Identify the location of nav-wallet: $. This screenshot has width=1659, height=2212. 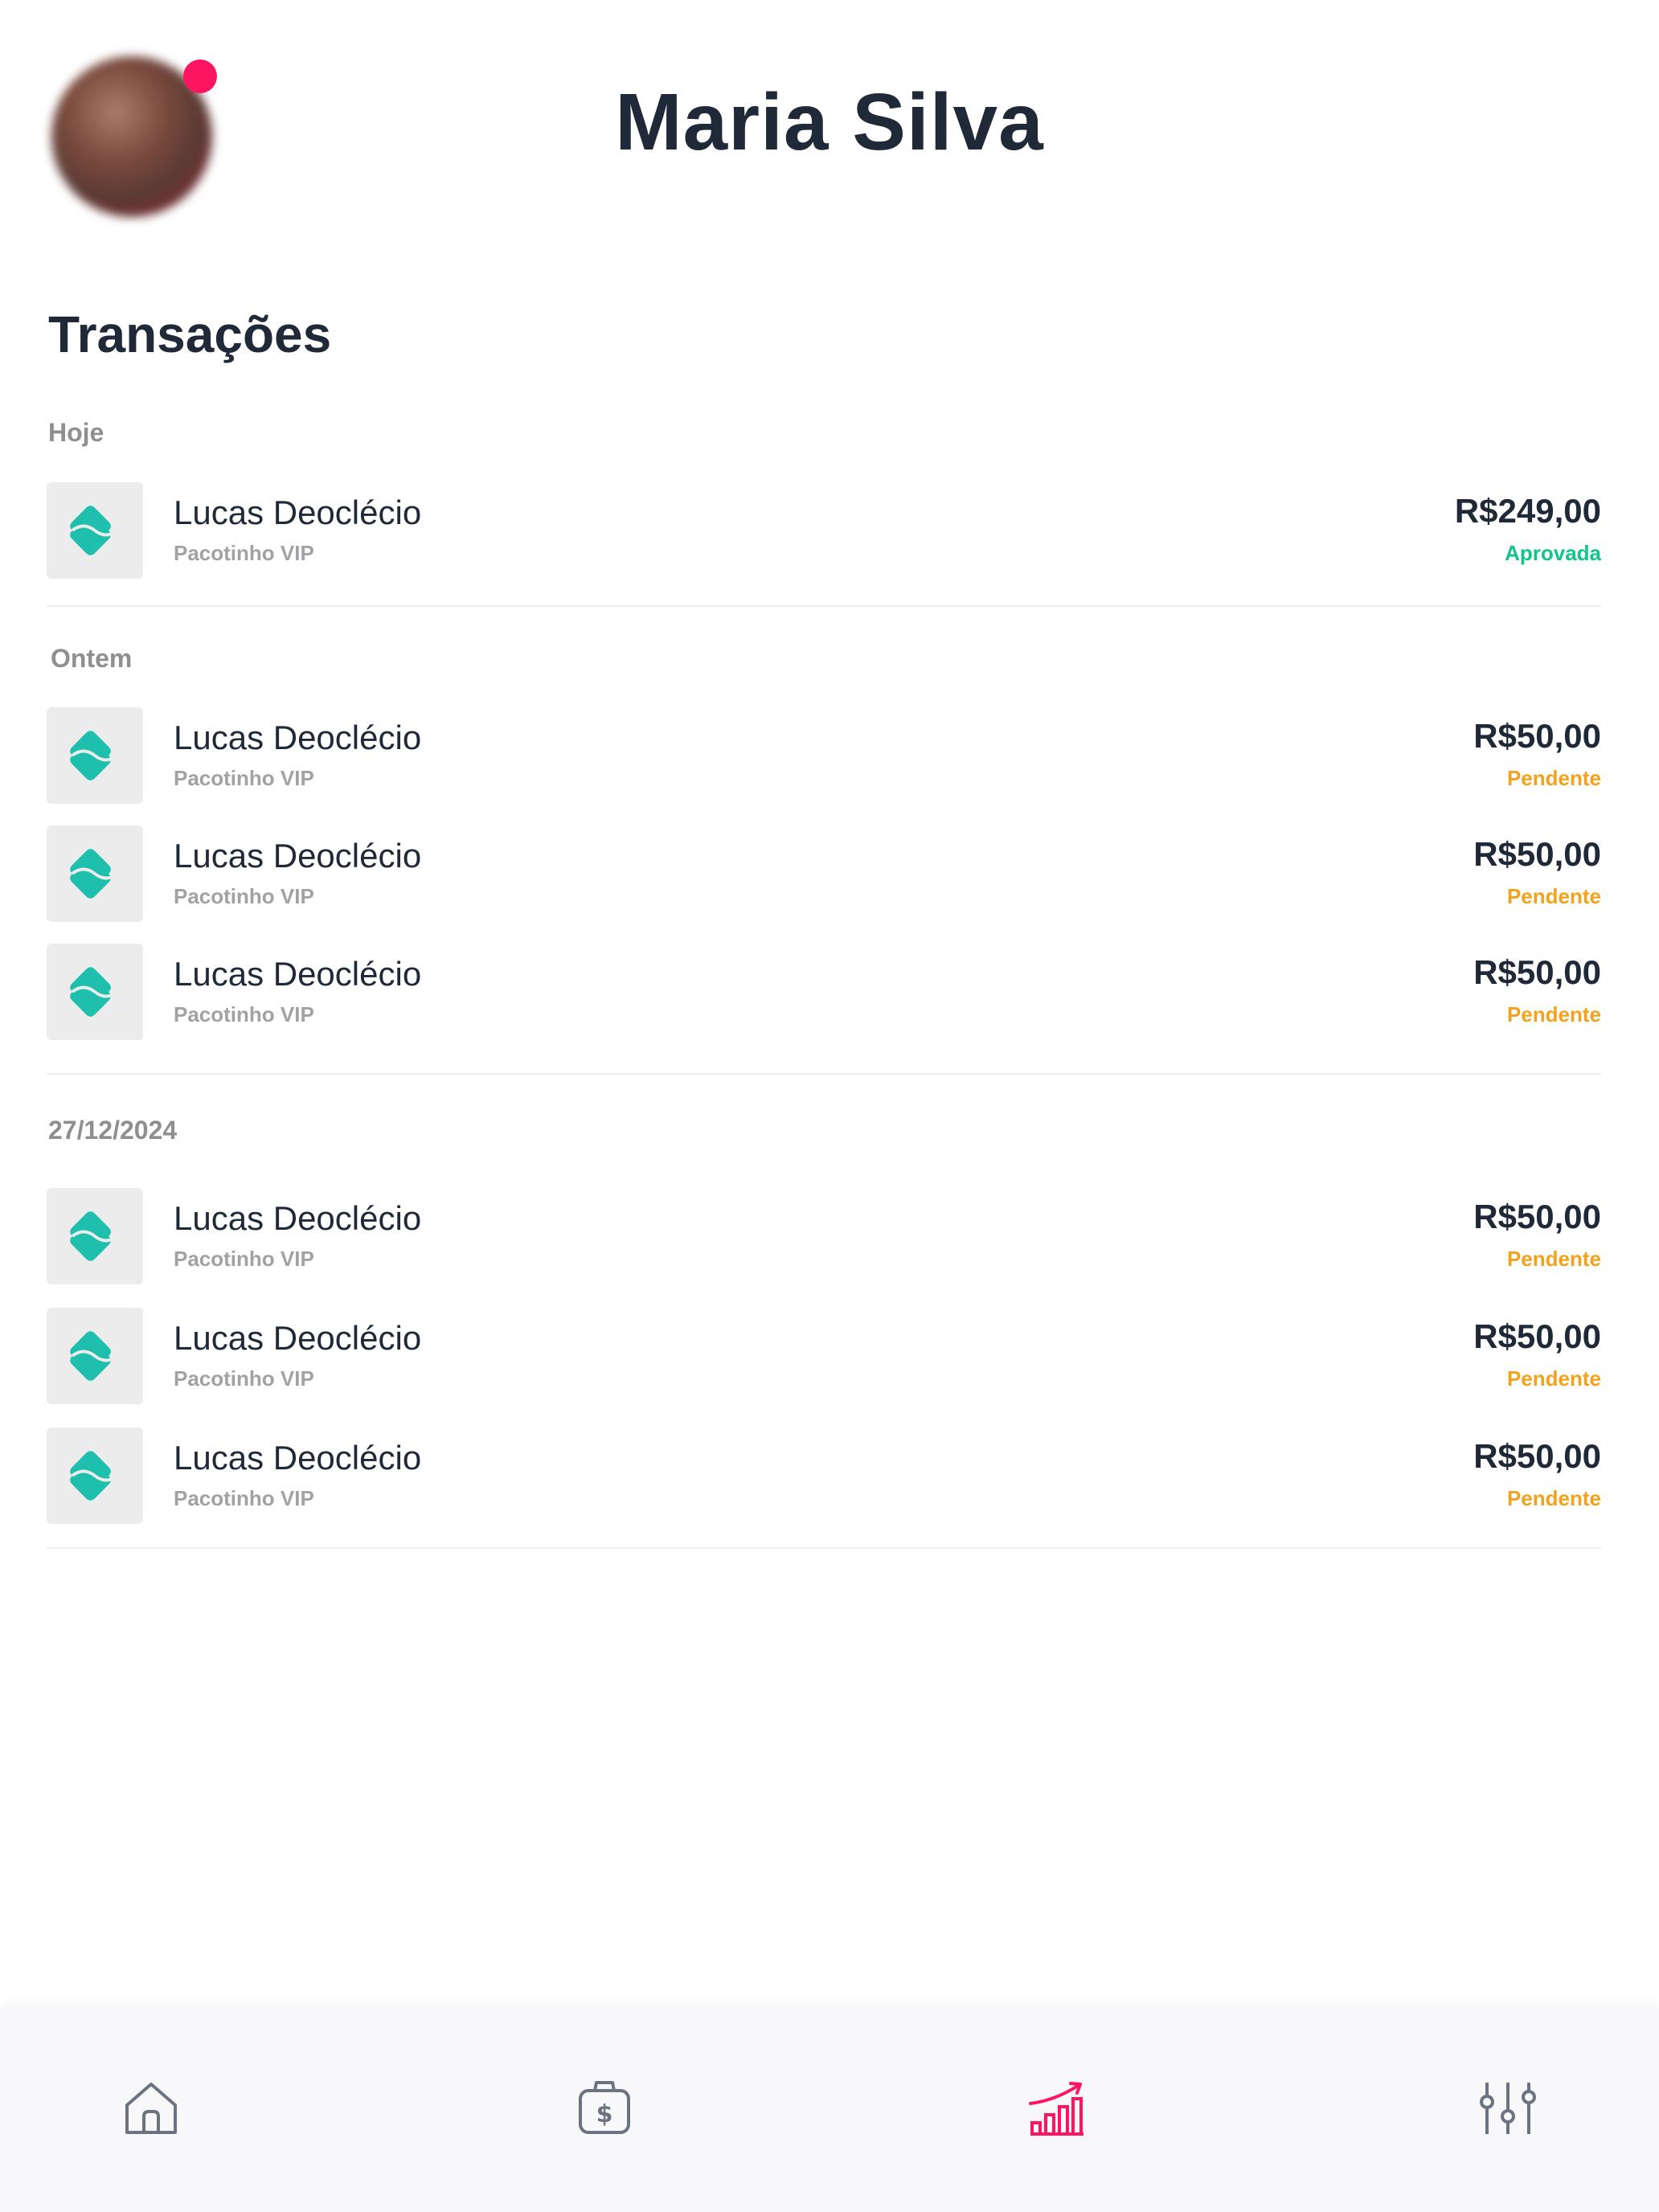
(604, 2108).